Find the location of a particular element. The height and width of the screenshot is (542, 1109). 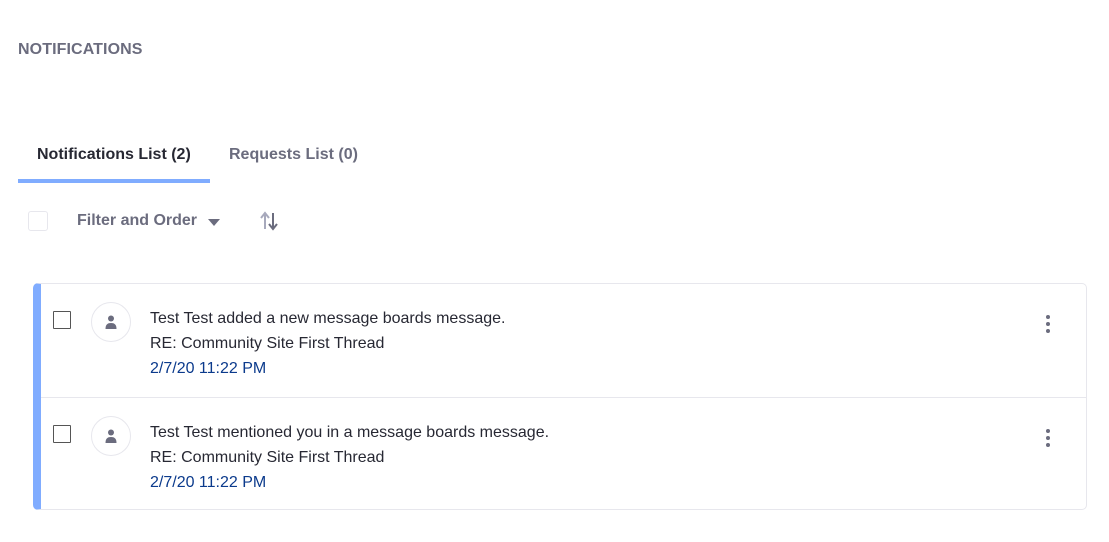

order-arrows-icon is located at coordinates (269, 221).